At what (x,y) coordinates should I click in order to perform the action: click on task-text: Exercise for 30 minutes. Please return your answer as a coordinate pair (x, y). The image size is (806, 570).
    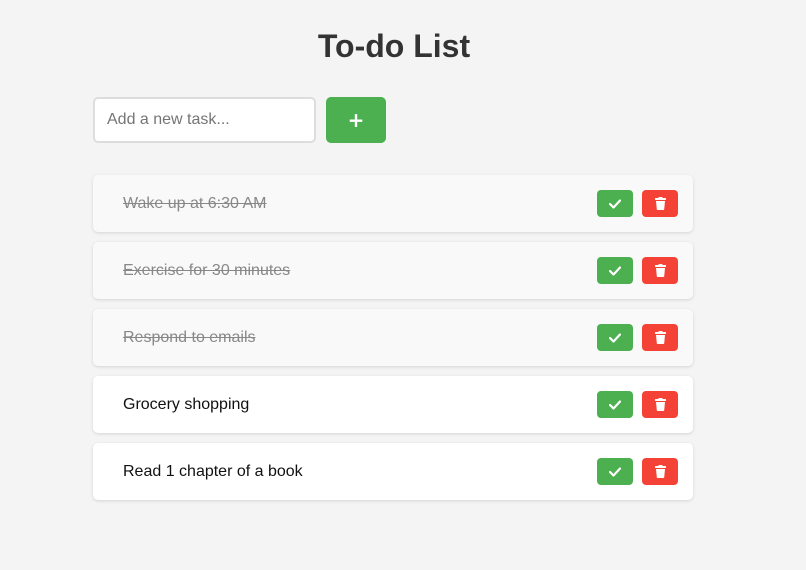
    Looking at the image, I should click on (207, 270).